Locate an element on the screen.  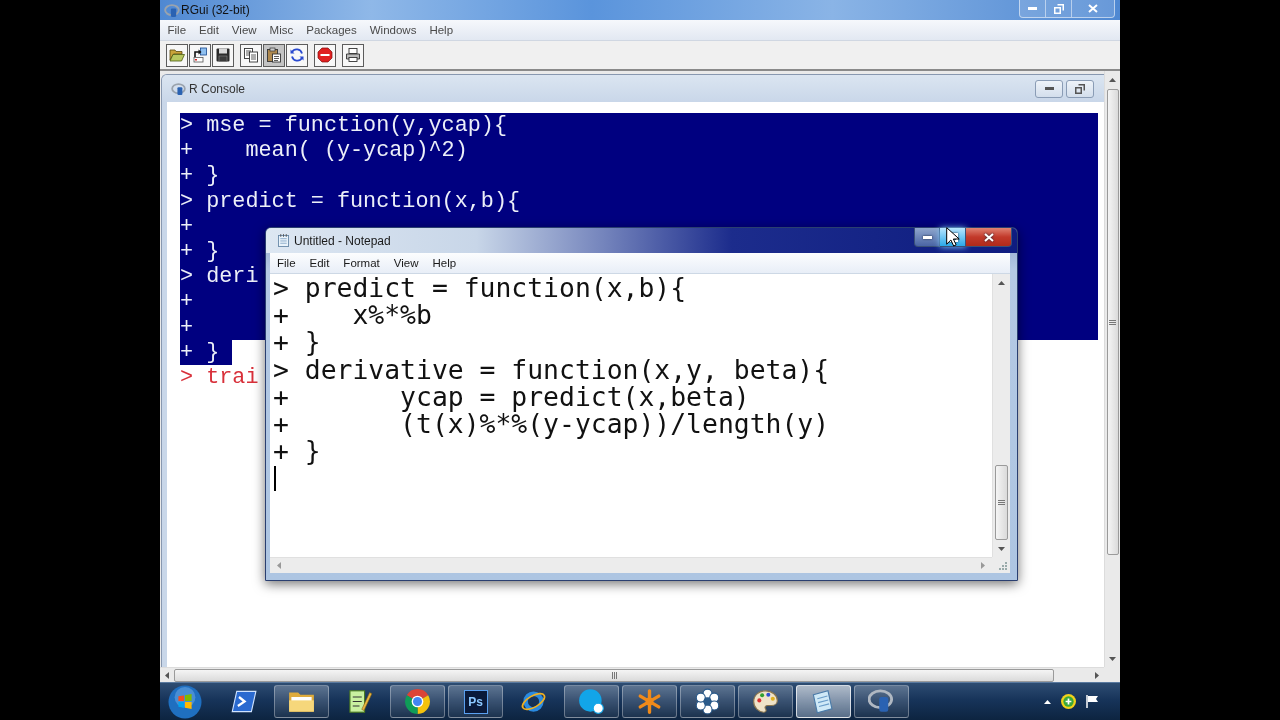
document-arrow-icon is located at coordinates (200, 55).